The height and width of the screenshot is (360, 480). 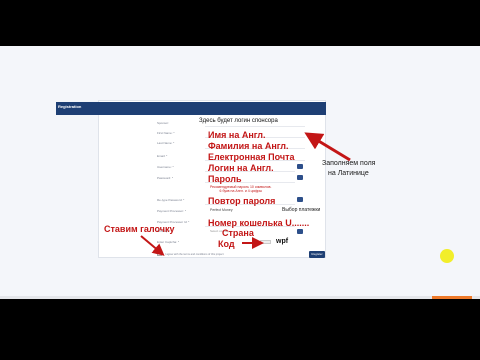 What do you see at coordinates (191, 108) in the screenshot?
I see `form-header: Registration` at bounding box center [191, 108].